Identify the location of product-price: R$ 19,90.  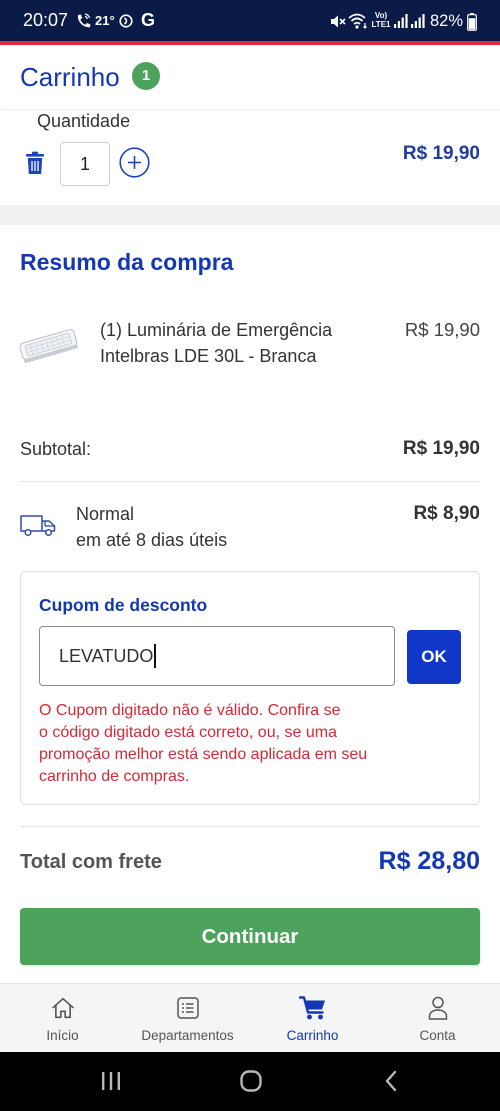
(442, 329).